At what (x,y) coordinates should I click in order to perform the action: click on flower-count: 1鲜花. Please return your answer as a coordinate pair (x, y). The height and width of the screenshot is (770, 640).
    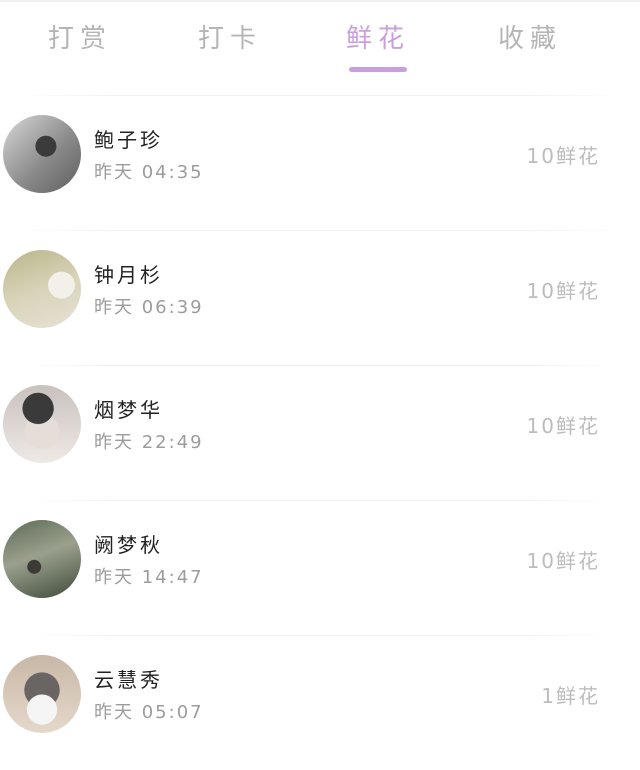
    Looking at the image, I should click on (570, 696).